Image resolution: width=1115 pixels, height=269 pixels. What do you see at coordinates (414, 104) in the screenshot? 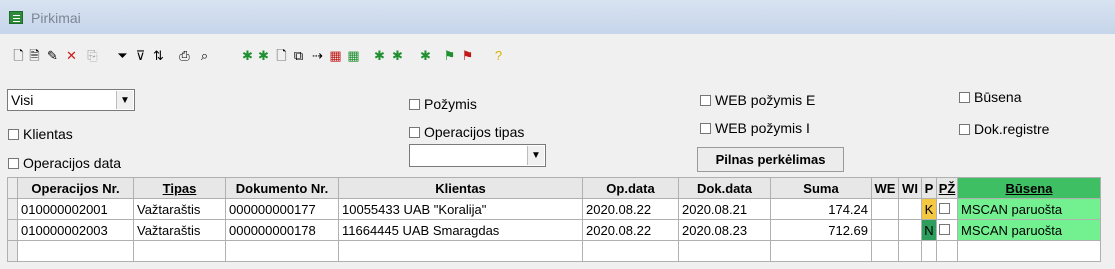
I see `pozymis-checkbox` at bounding box center [414, 104].